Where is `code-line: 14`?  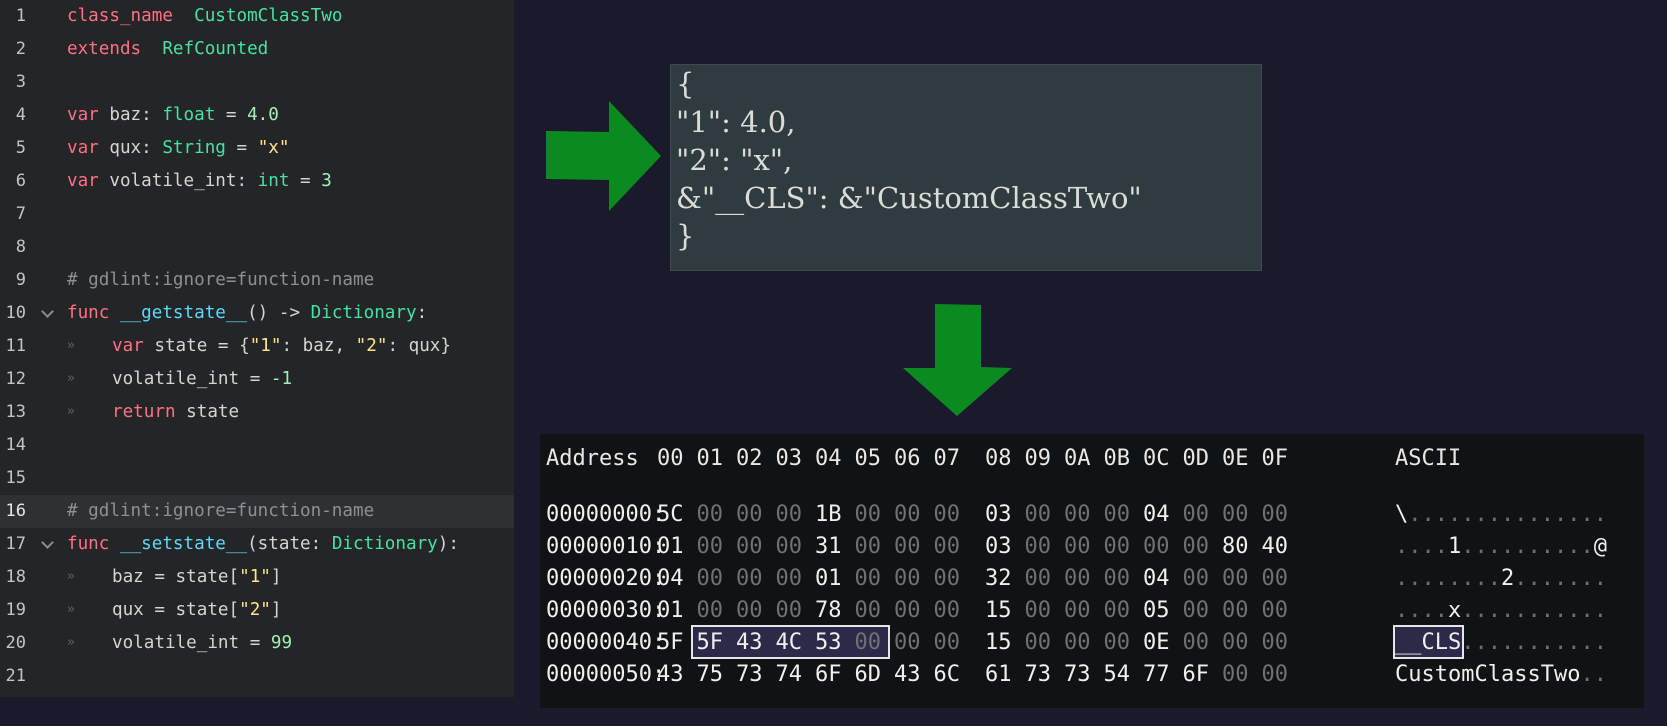 code-line: 14 is located at coordinates (257, 445).